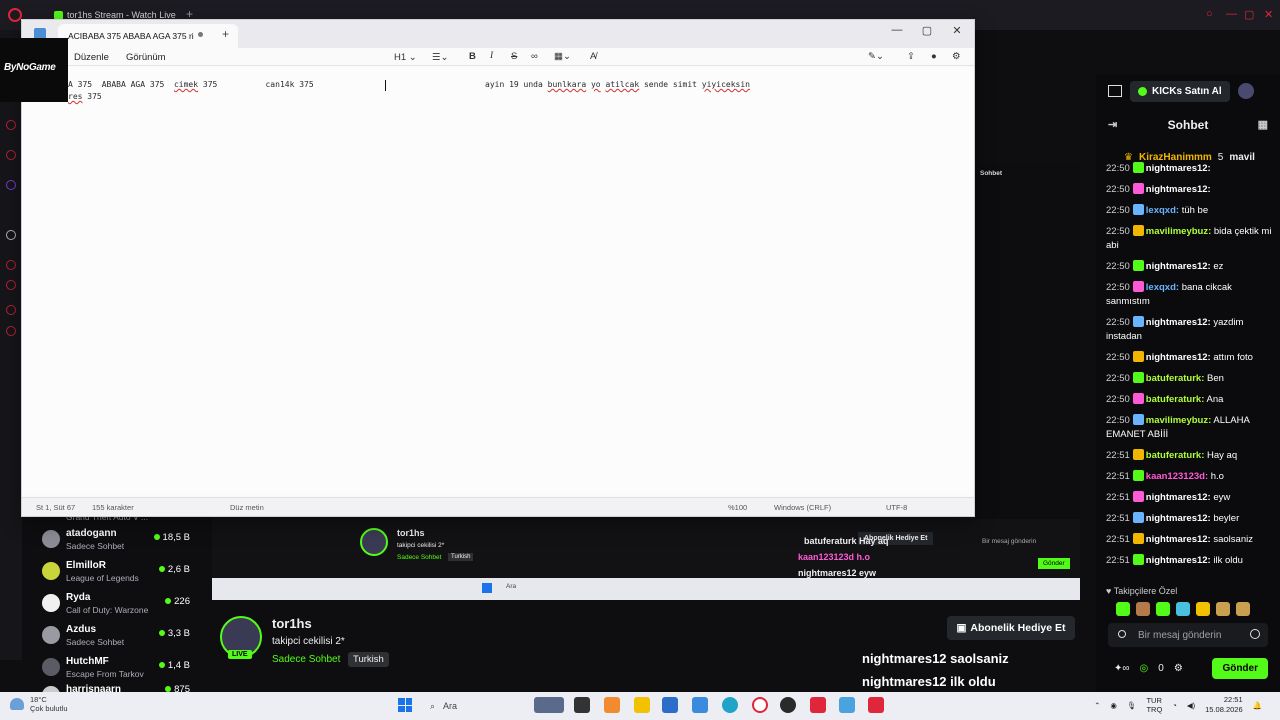 Image resolution: width=1280 pixels, height=720 pixels. What do you see at coordinates (927, 30) in the screenshot?
I see `maximize-window-icon: ▢` at bounding box center [927, 30].